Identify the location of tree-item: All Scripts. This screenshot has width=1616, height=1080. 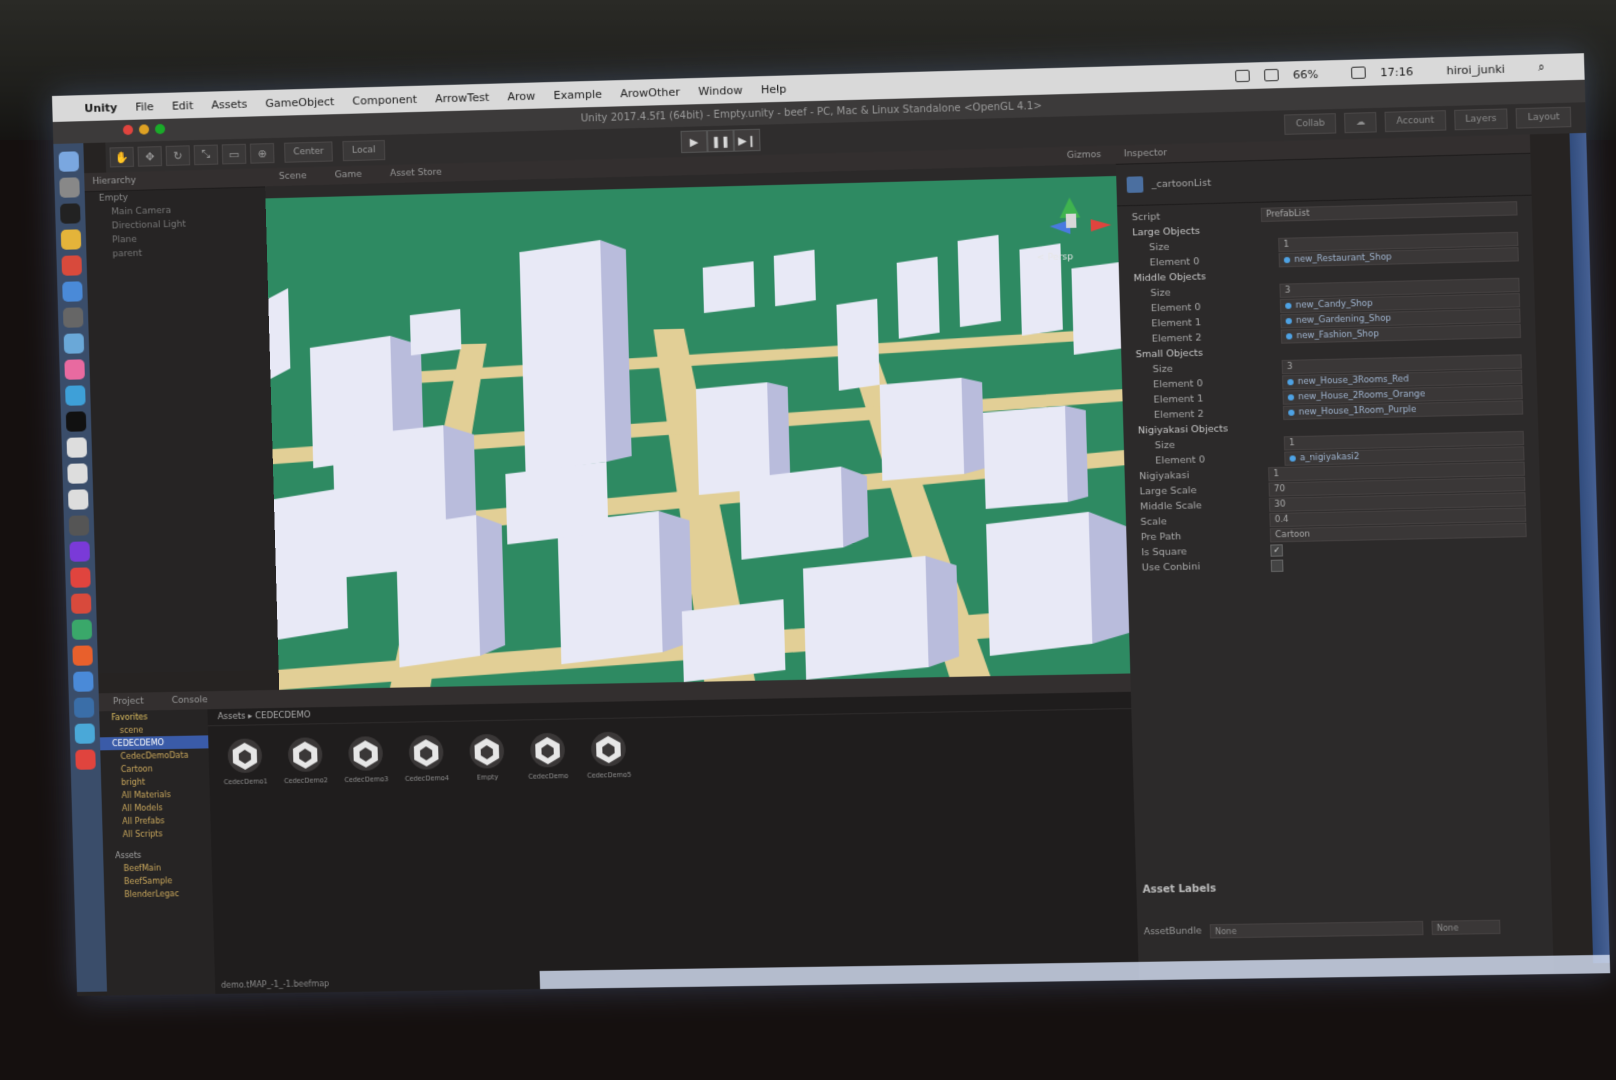
(156, 834).